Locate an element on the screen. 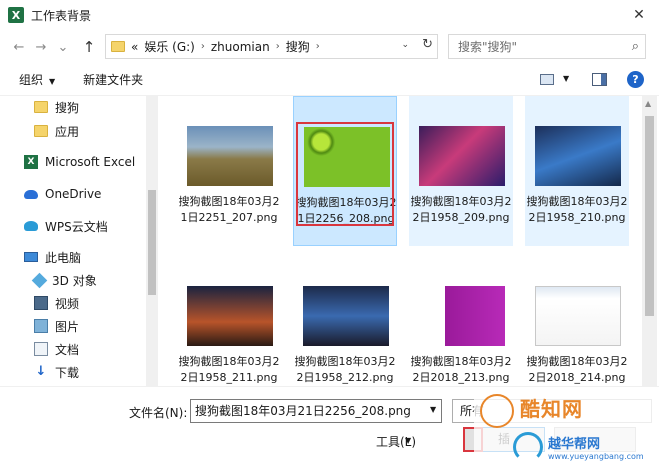 This screenshot has height=465, width=659. watermark-brand: 酷知网 is located at coordinates (551, 409).